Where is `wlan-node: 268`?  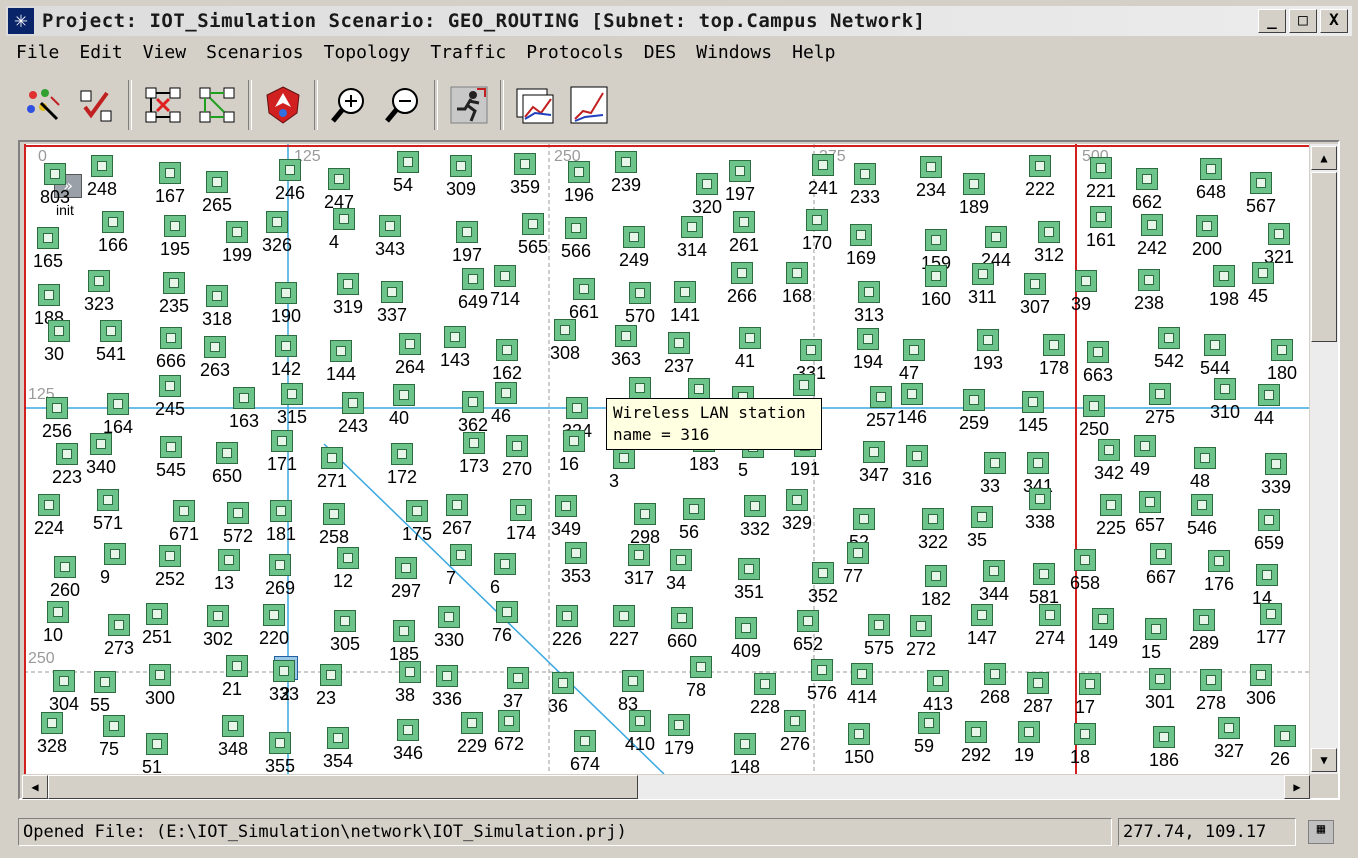 wlan-node: 268 is located at coordinates (995, 685).